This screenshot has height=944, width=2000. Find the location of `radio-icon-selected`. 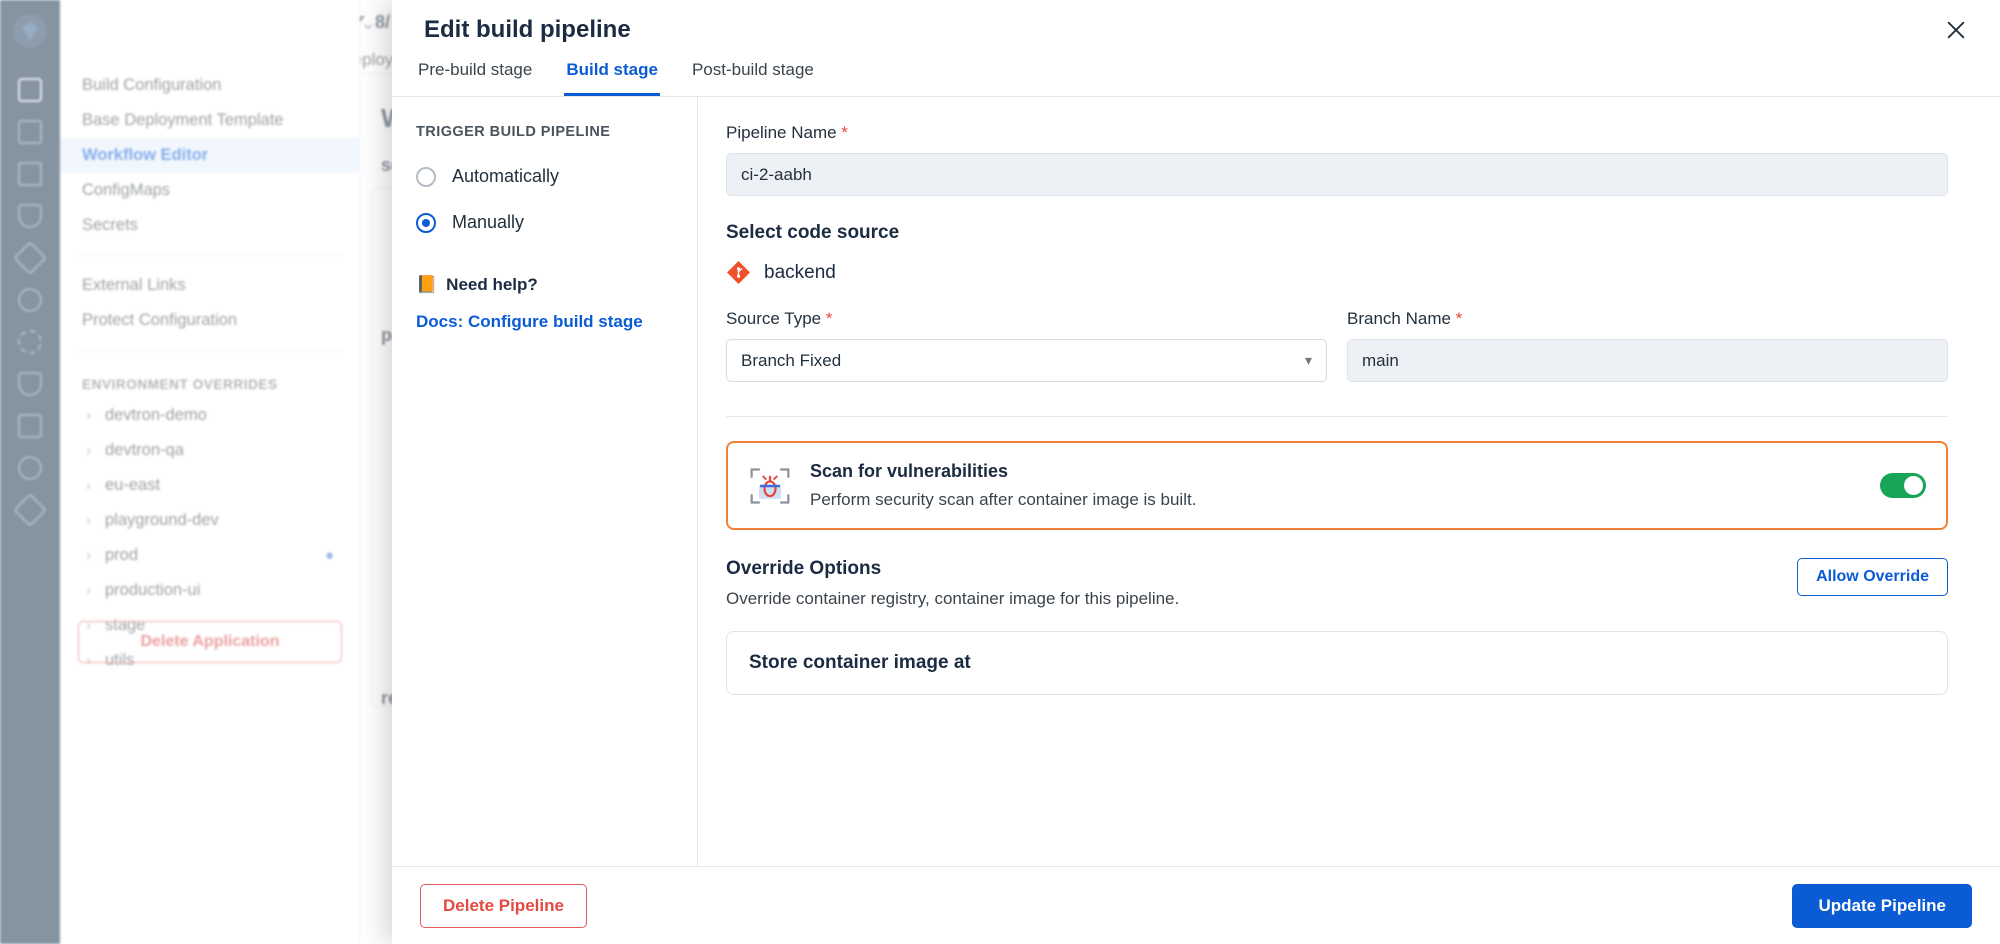

radio-icon-selected is located at coordinates (426, 222).